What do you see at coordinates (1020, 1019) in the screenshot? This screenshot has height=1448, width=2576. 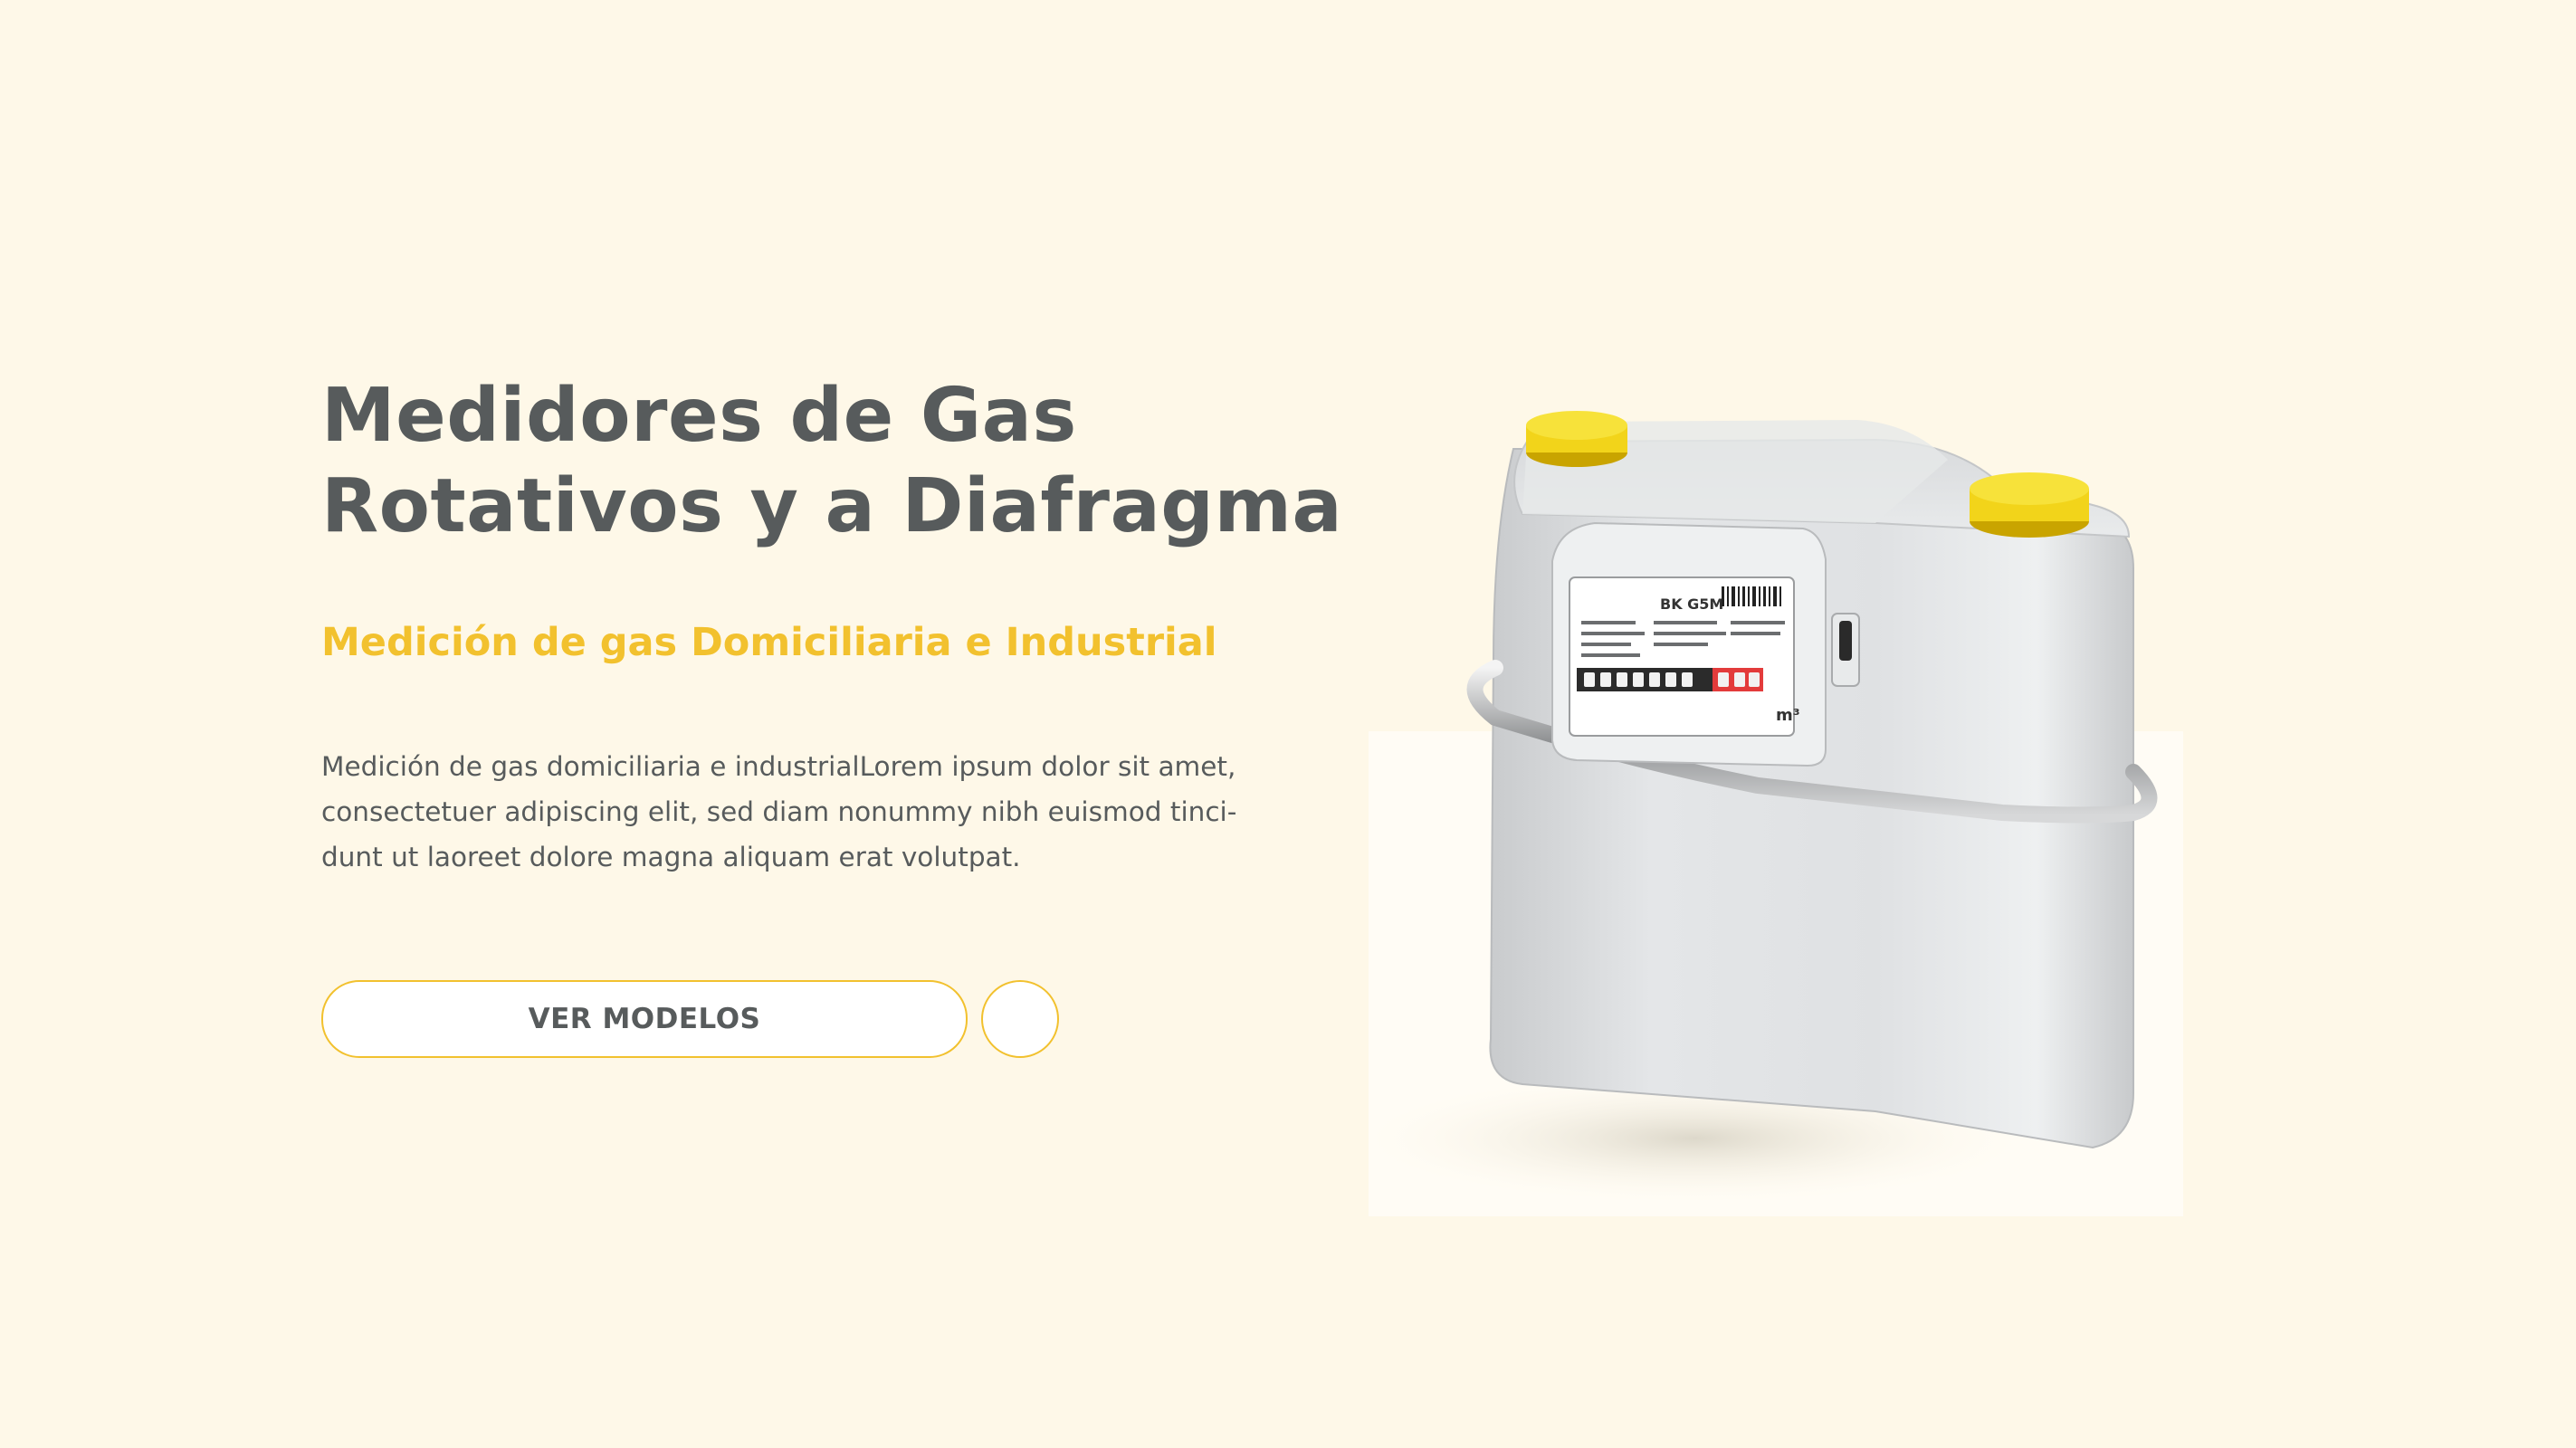 I see `circle-button` at bounding box center [1020, 1019].